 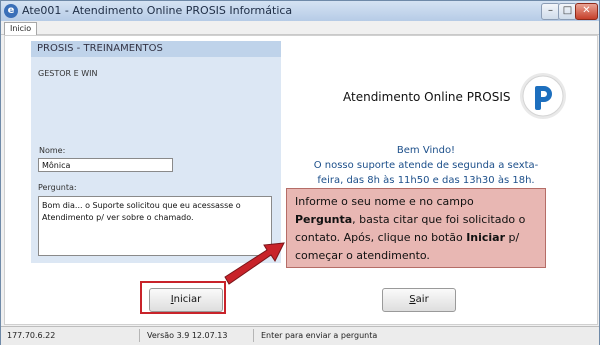 What do you see at coordinates (68, 73) in the screenshot?
I see `panel-subtitle: GESTOR E WIN` at bounding box center [68, 73].